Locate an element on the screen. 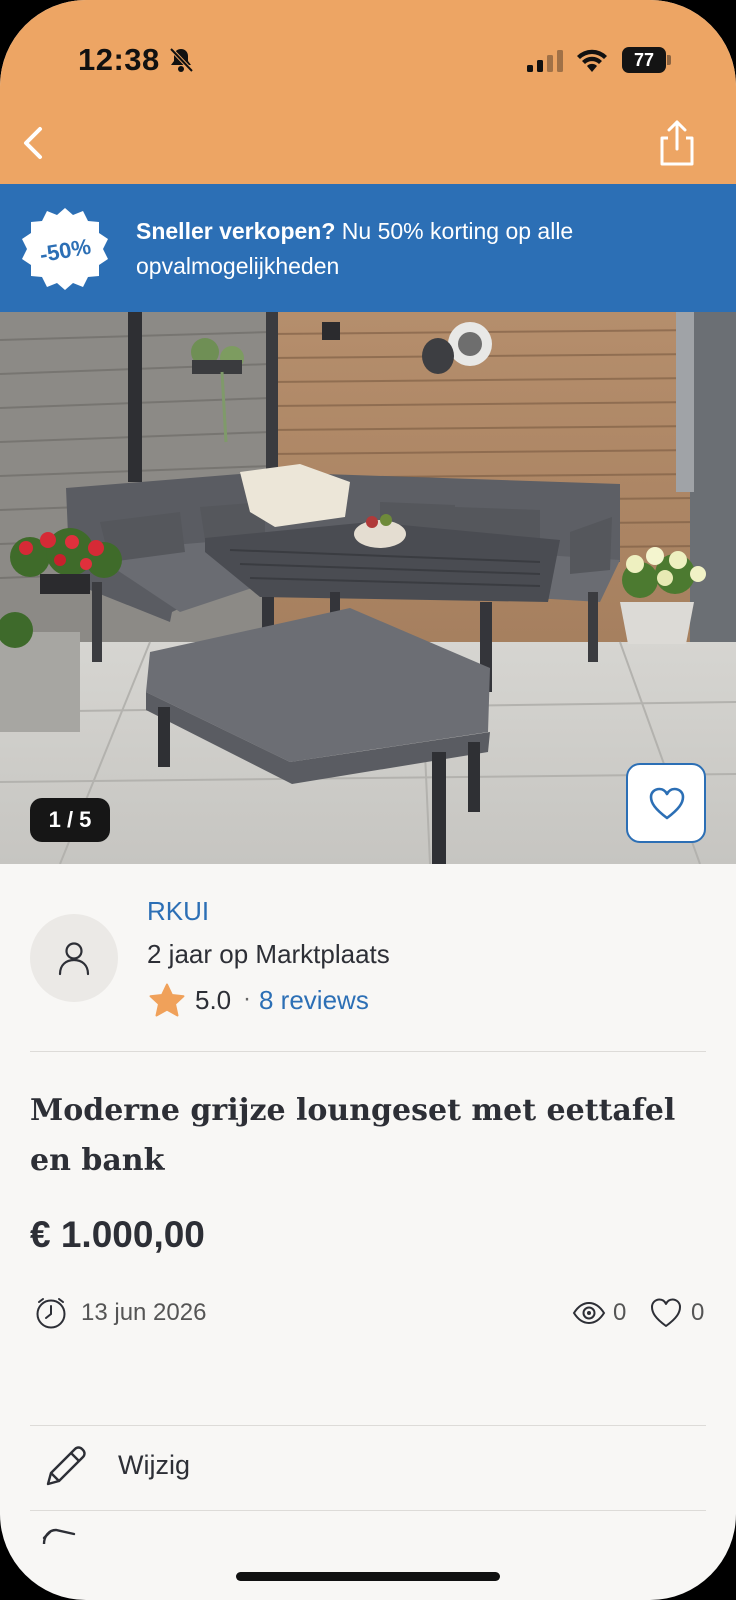 This screenshot has height=1600, width=736. clock-icon is located at coordinates (51, 1313).